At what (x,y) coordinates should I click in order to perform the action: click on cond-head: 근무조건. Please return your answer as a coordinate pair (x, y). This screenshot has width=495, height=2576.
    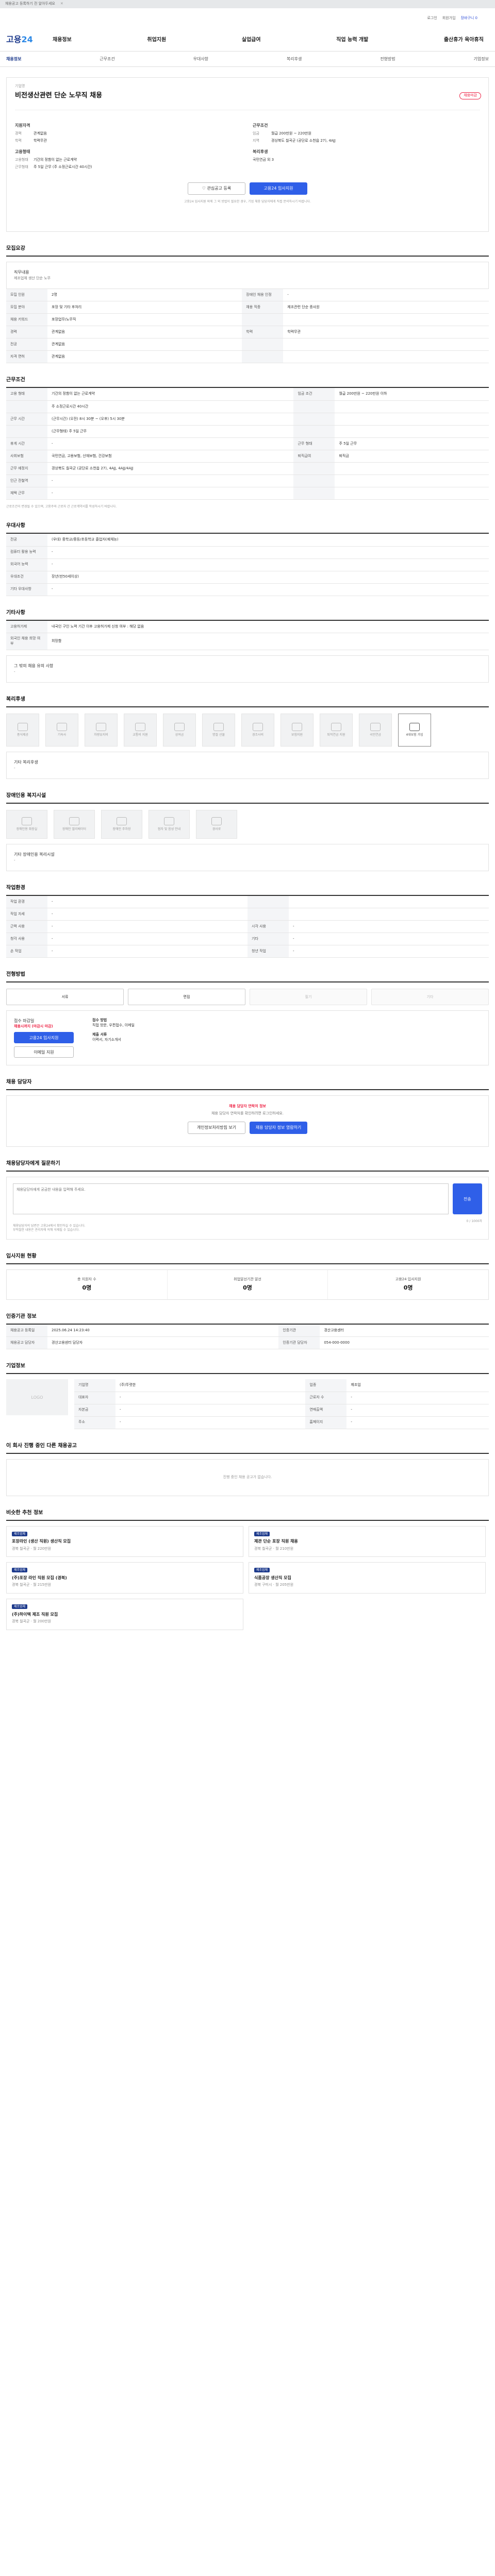
    Looking at the image, I should click on (260, 125).